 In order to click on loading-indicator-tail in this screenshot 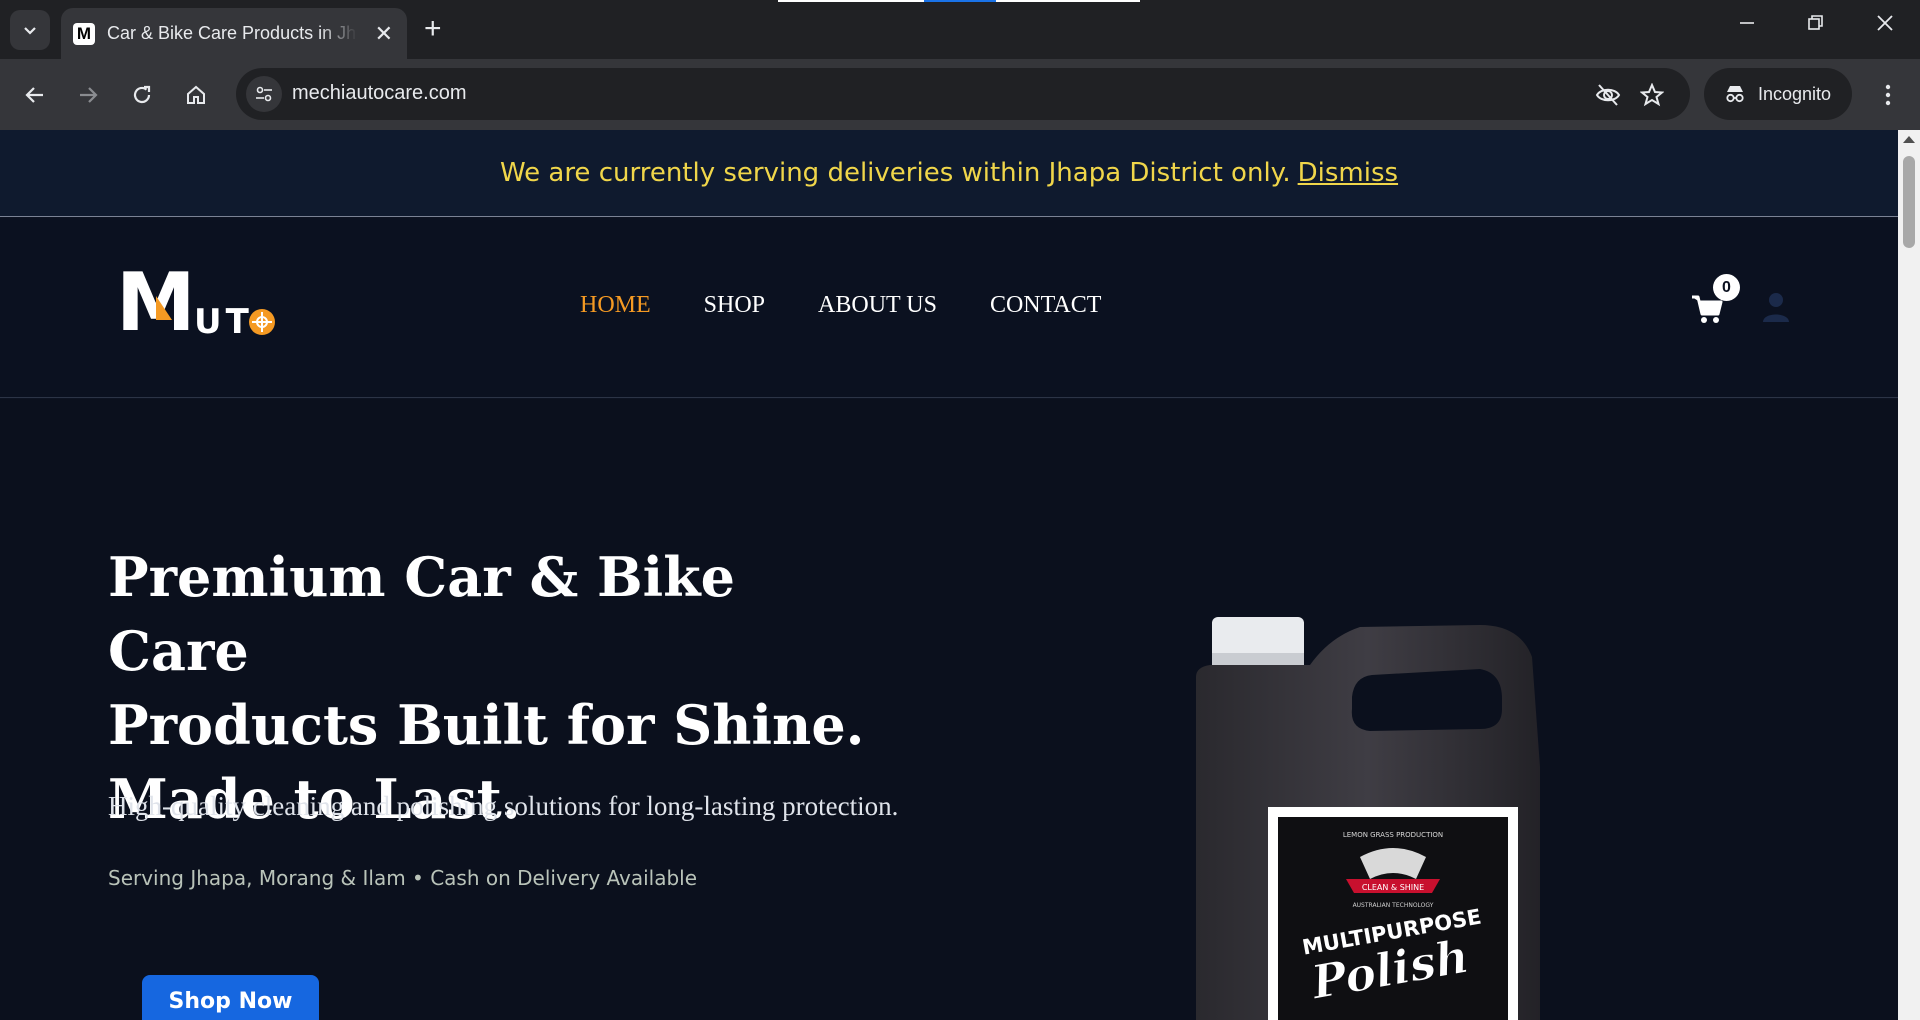, I will do `click(1068, 1)`.